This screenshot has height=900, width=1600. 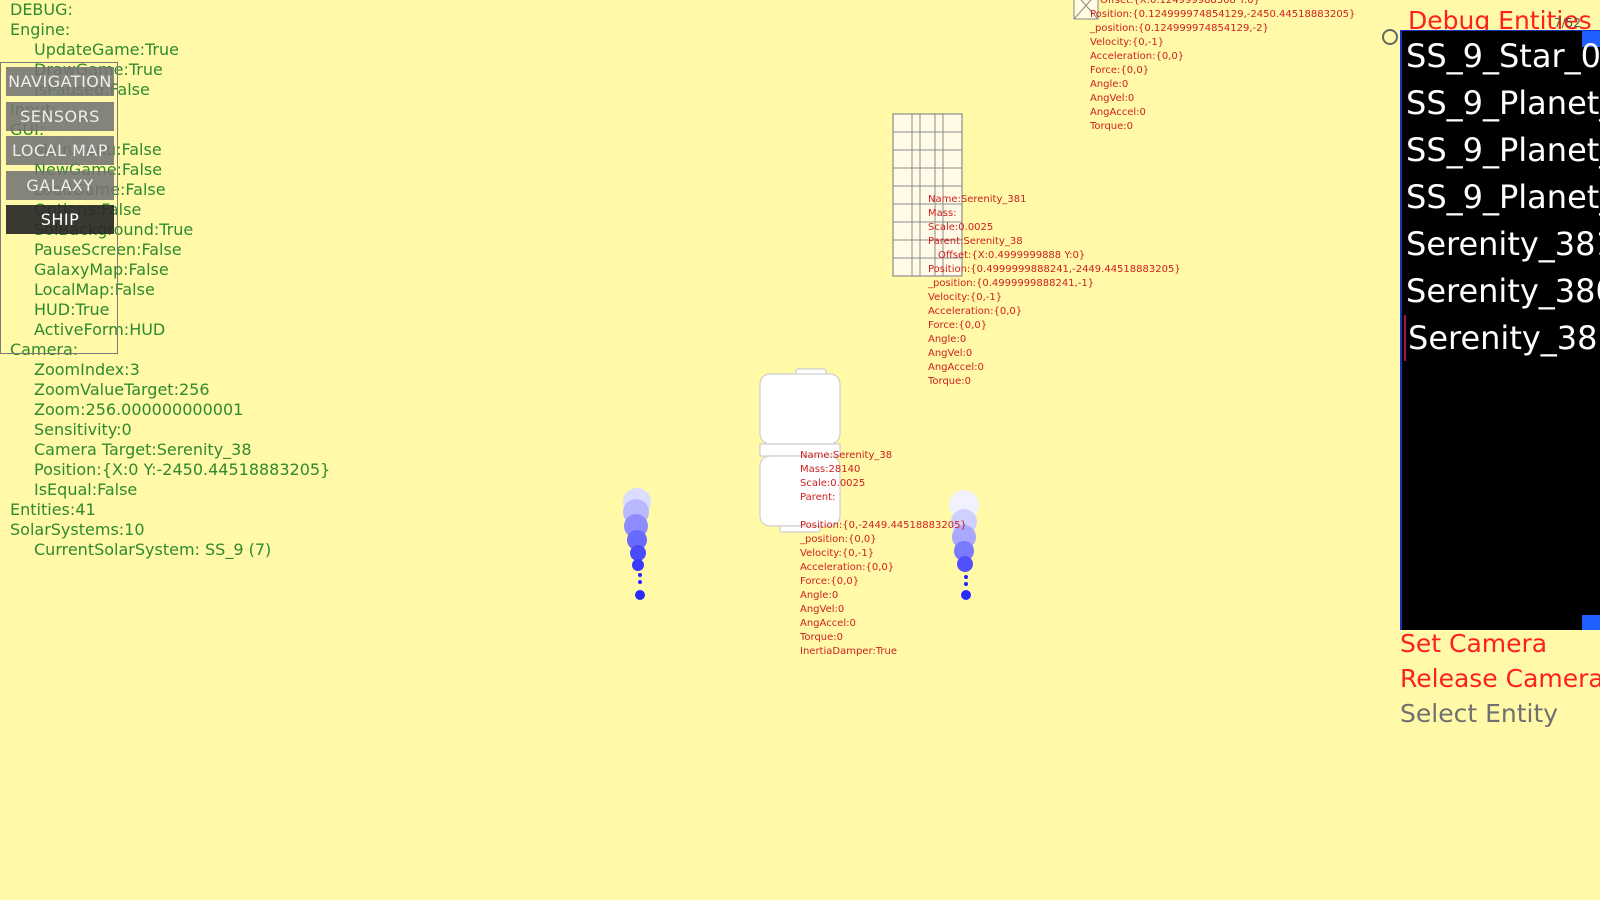 I want to click on entity-list-item: SS_9_Star_0, so click(x=1503, y=56).